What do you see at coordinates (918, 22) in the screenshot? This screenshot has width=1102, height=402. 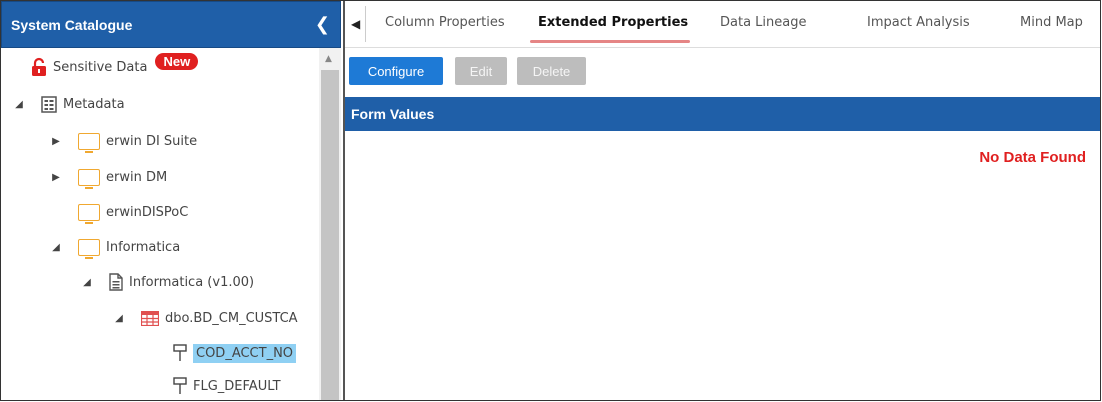 I see `tab-impact-analysis: Impact Analysis` at bounding box center [918, 22].